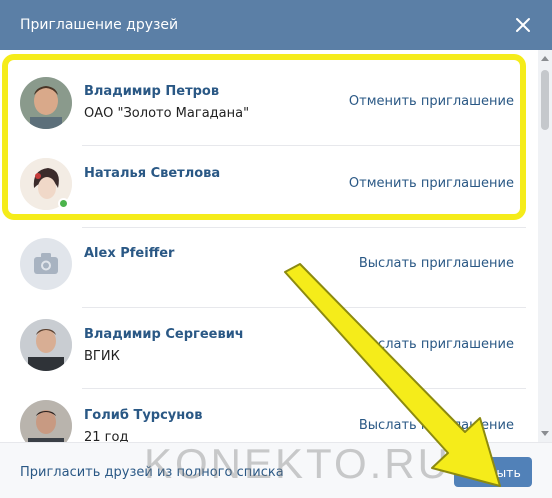 The height and width of the screenshot is (498, 552). I want to click on dialog-title: Приглашение друзей, so click(99, 25).